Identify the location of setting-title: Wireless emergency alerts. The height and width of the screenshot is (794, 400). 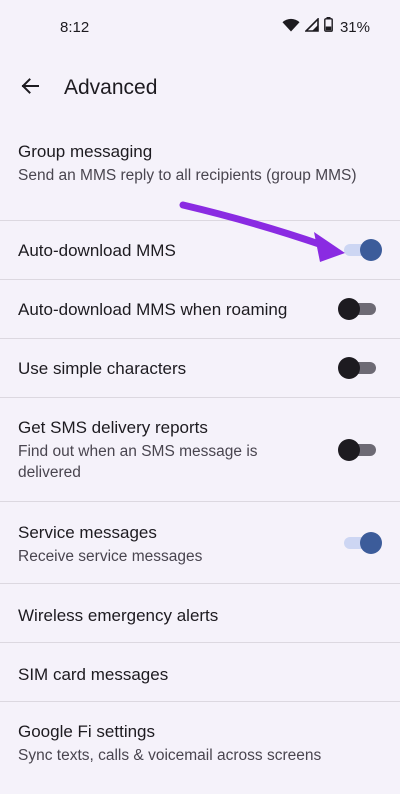
(118, 615).